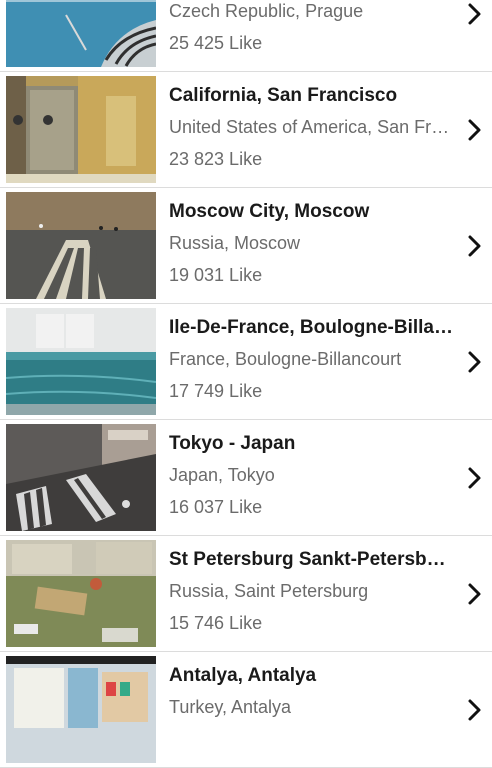  I want to click on item-location: Turkey, Antalya, so click(230, 707).